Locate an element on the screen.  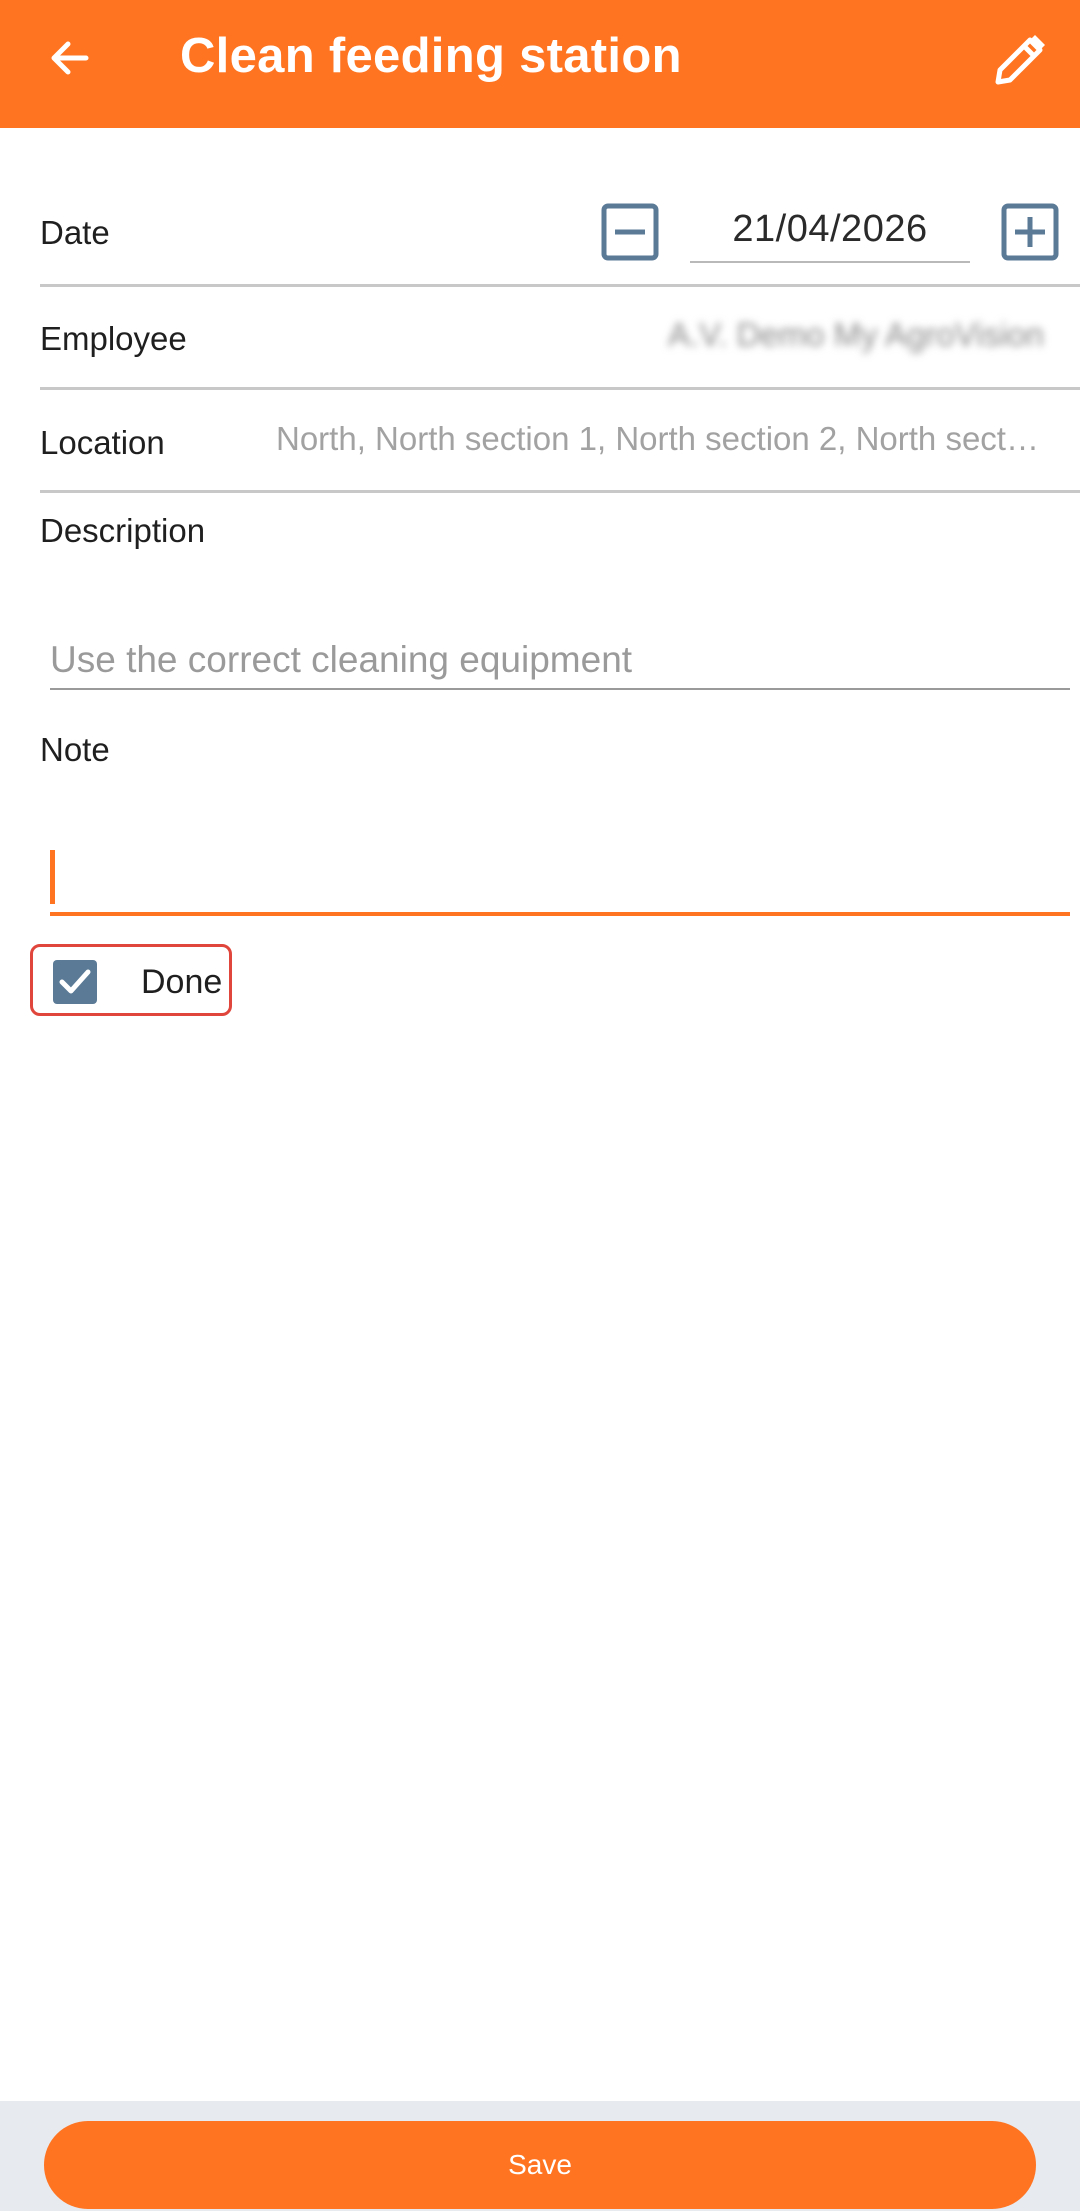
edit-button is located at coordinates (1020, 60).